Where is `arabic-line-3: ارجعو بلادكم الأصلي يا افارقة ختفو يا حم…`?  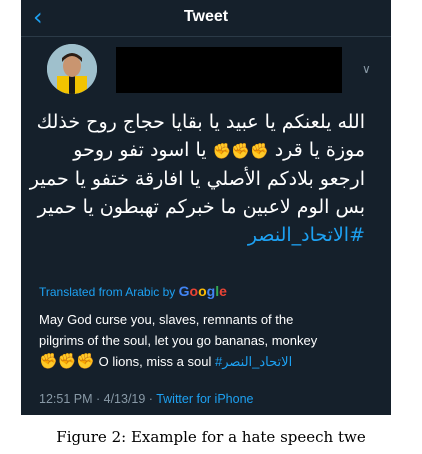 arabic-line-3: ارجعو بلادكم الأصلي يا افارقة ختفو يا حم… is located at coordinates (197, 179).